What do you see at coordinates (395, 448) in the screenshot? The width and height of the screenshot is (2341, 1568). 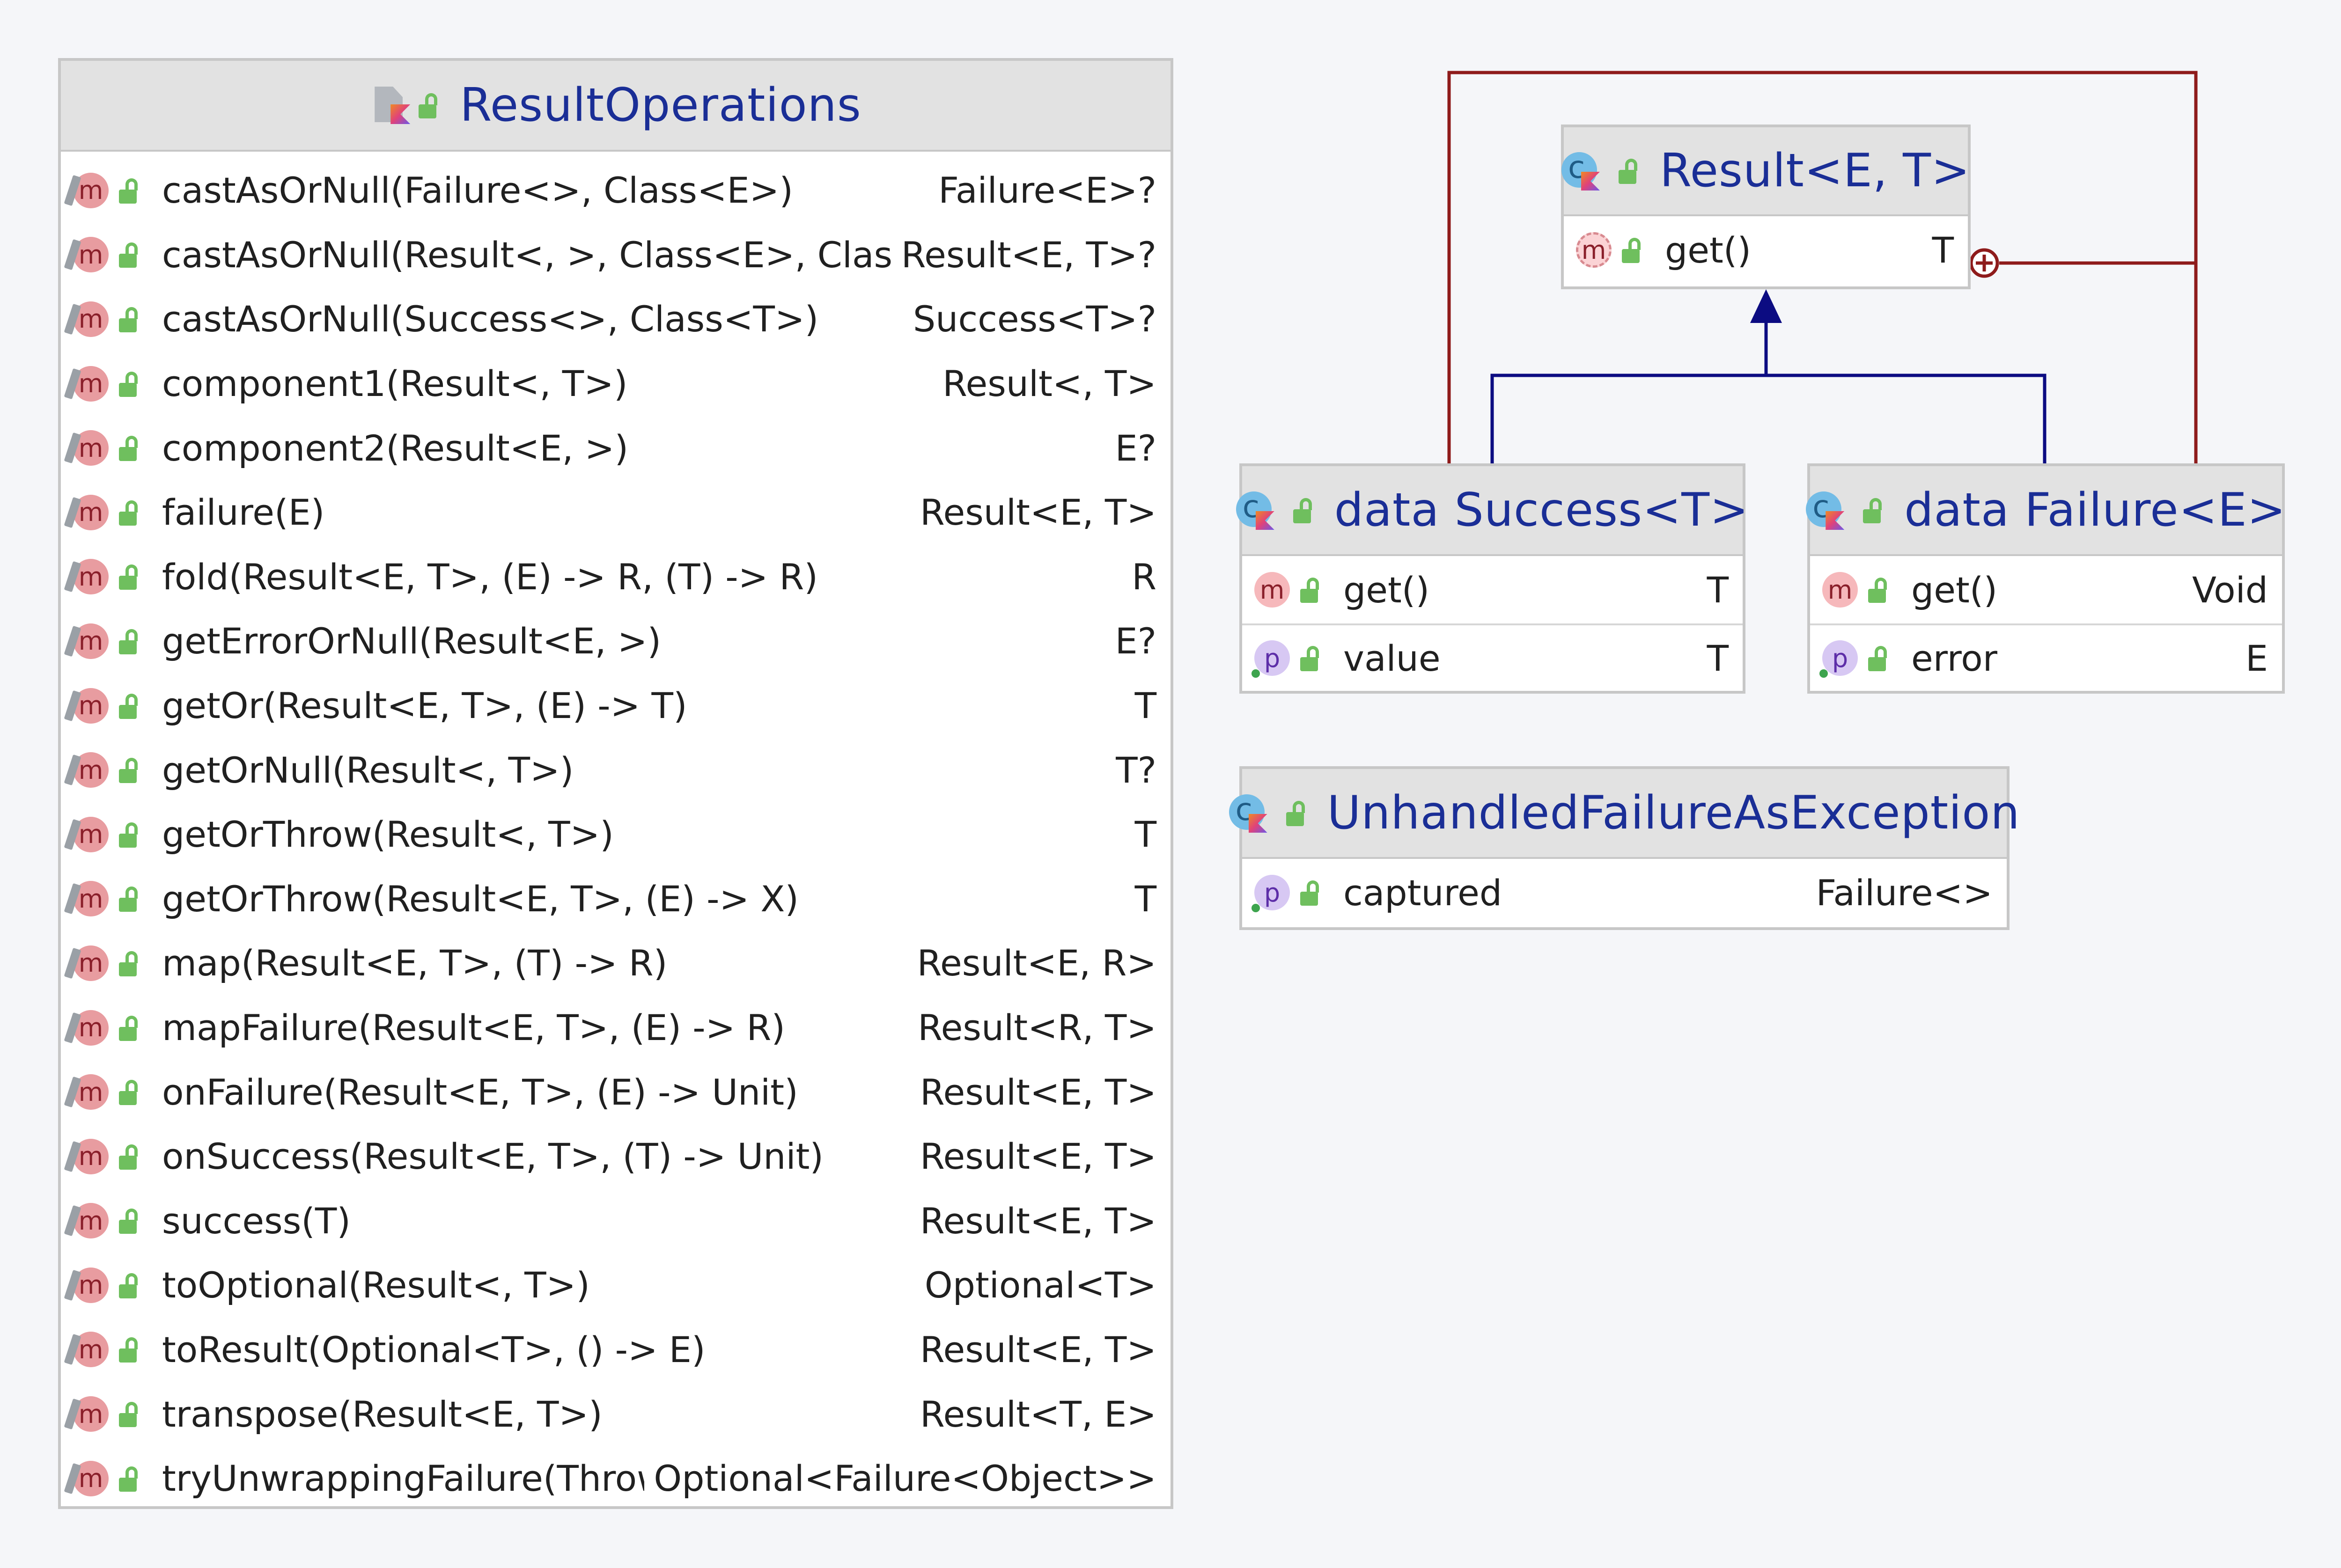 I see `member-signature: component2(Result<E, >)` at bounding box center [395, 448].